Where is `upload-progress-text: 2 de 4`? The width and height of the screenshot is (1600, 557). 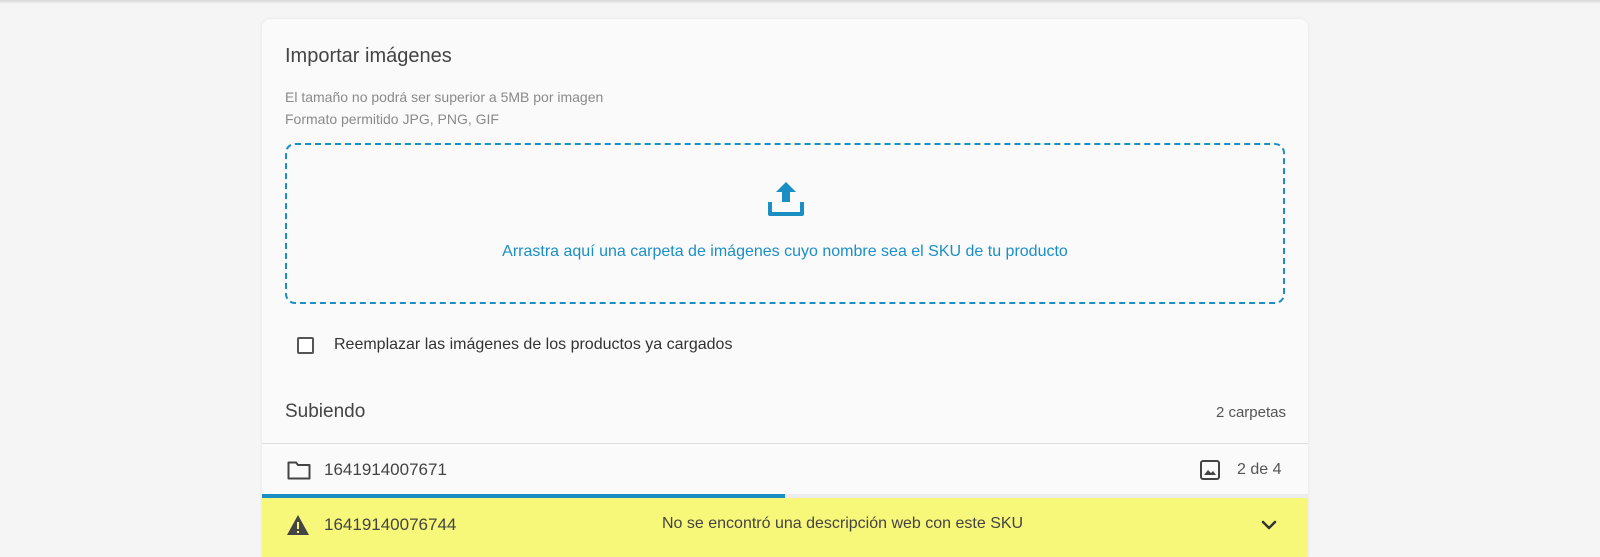 upload-progress-text: 2 de 4 is located at coordinates (1259, 469).